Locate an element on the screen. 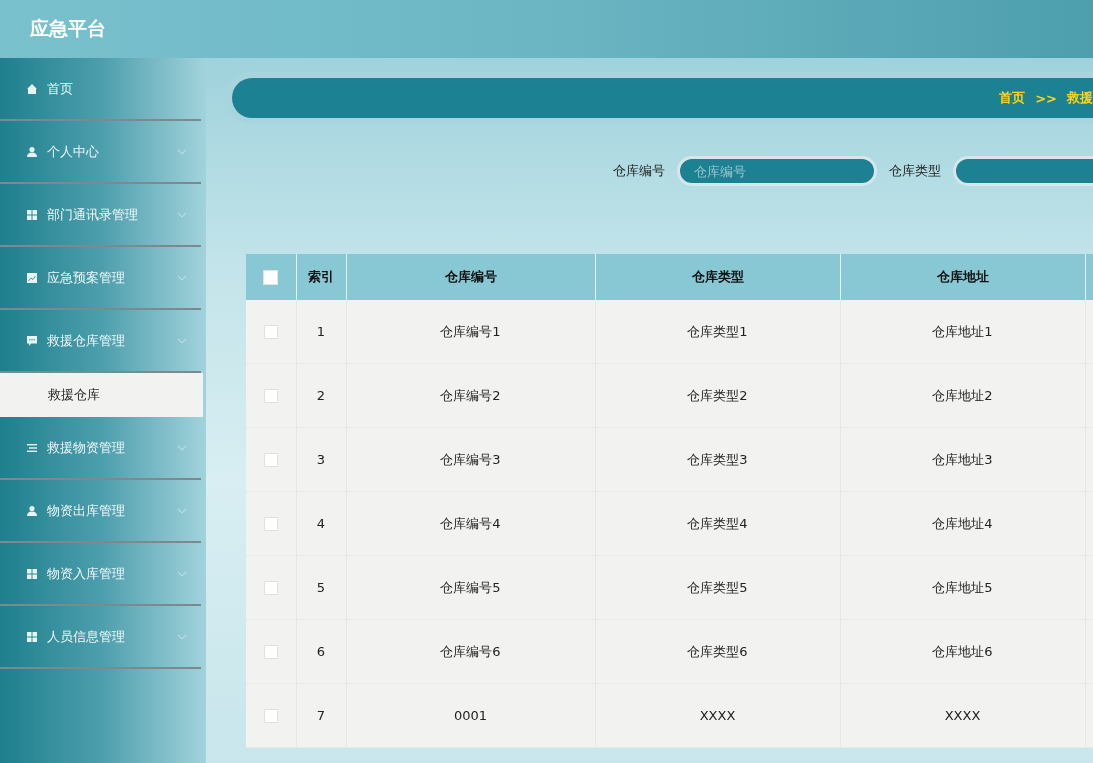  app-title: 应急平台 is located at coordinates (68, 28).